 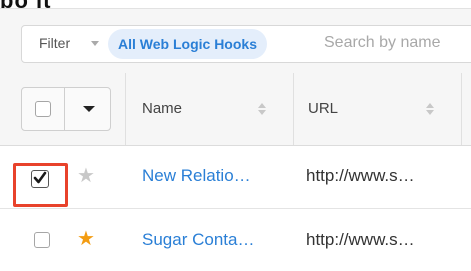 What do you see at coordinates (323, 108) in the screenshot?
I see `column-header-url: URL` at bounding box center [323, 108].